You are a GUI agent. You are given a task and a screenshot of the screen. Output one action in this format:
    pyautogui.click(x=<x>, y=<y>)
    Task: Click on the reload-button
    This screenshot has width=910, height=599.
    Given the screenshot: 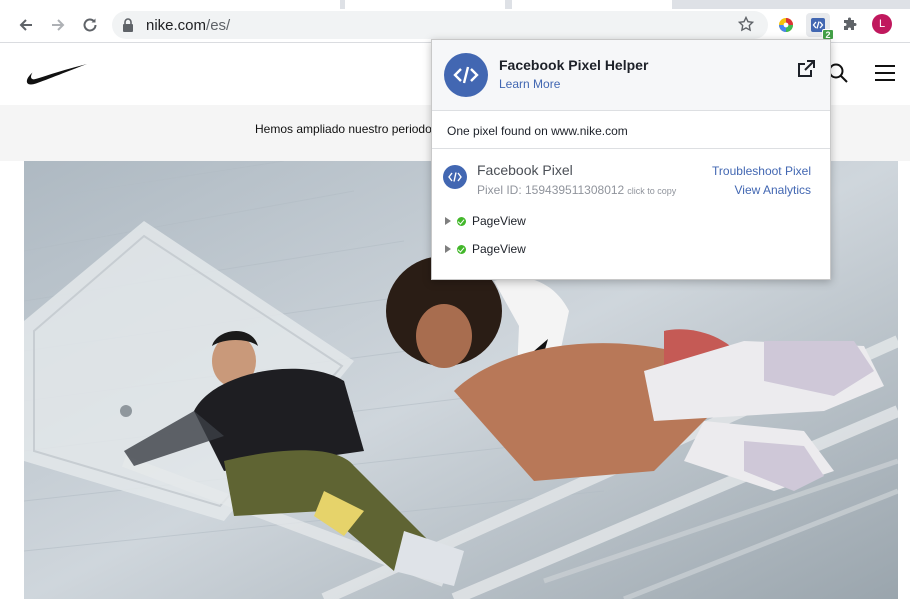 What is the action you would take?
    pyautogui.click(x=90, y=25)
    